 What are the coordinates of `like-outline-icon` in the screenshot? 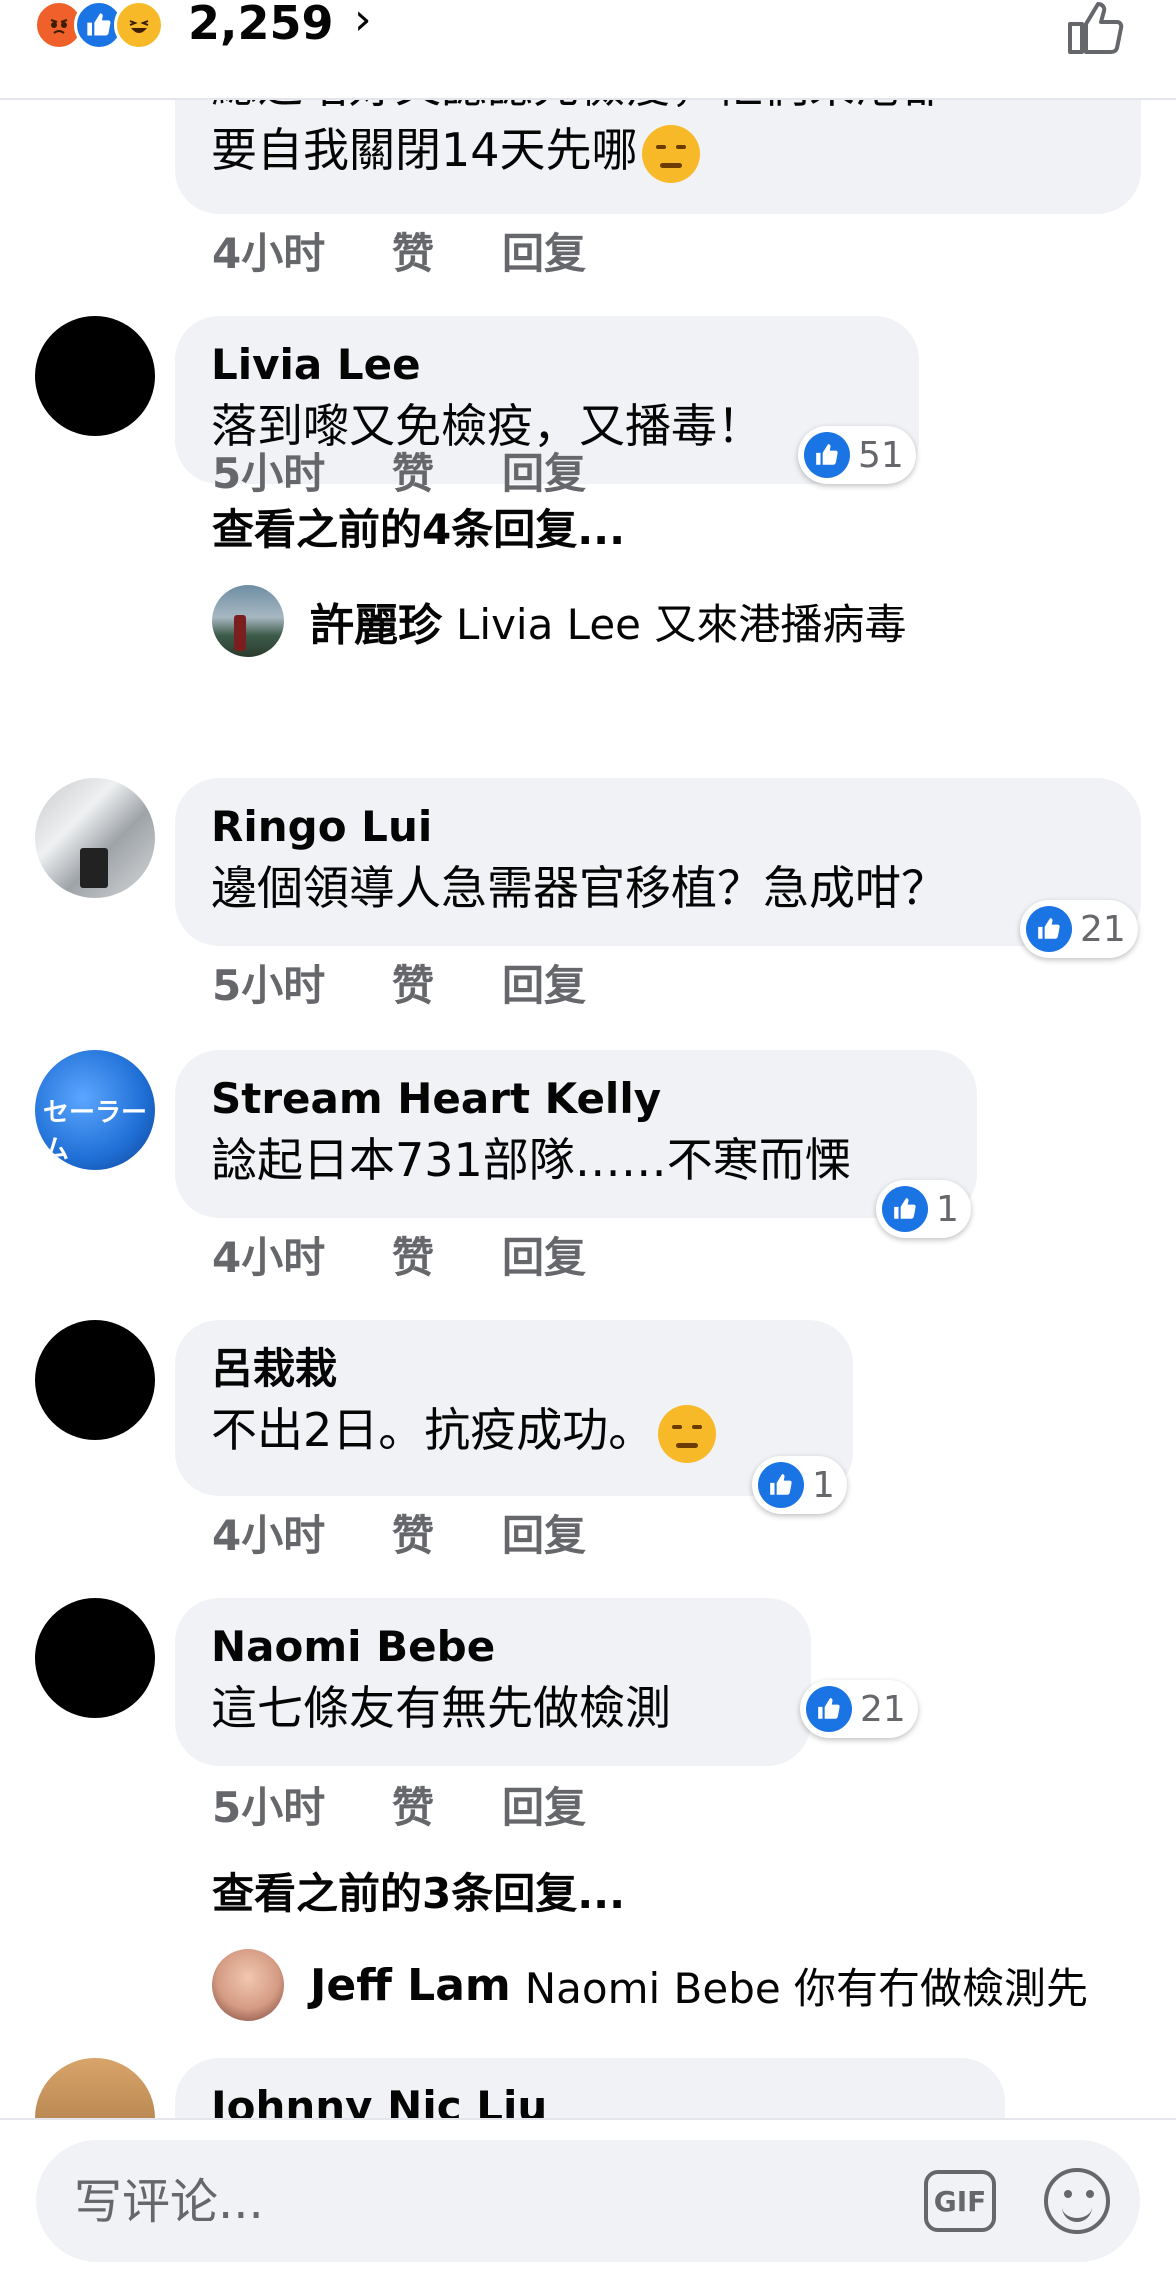 It's located at (1095, 27).